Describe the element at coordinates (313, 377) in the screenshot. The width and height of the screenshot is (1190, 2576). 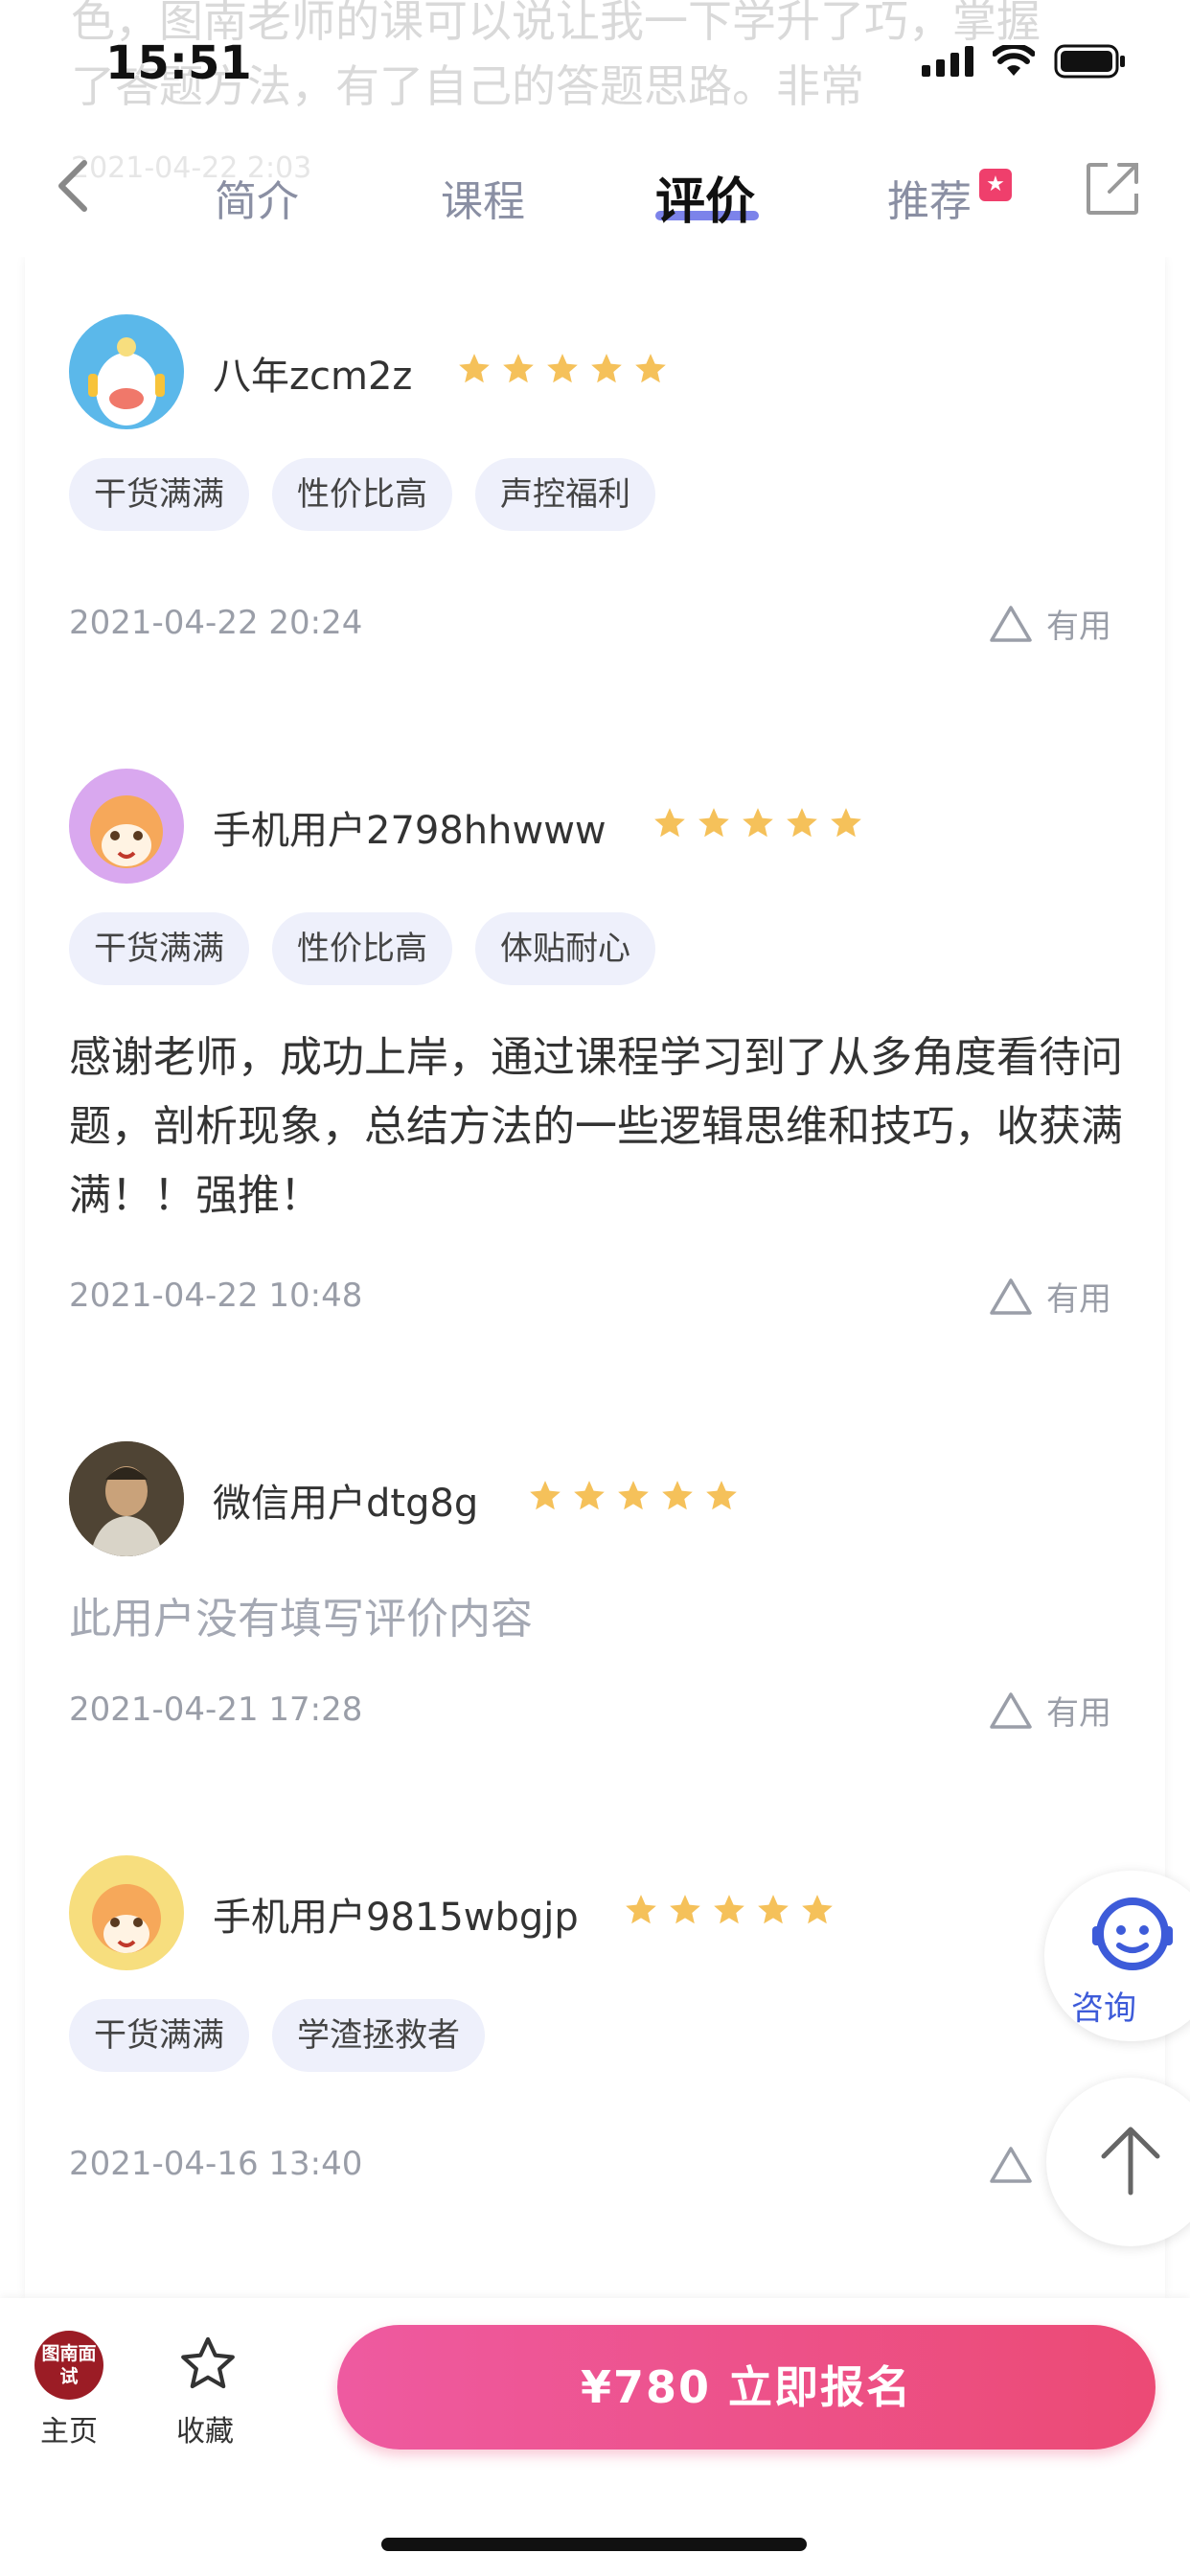
I see `review-username: 八年zcm2z` at that location.